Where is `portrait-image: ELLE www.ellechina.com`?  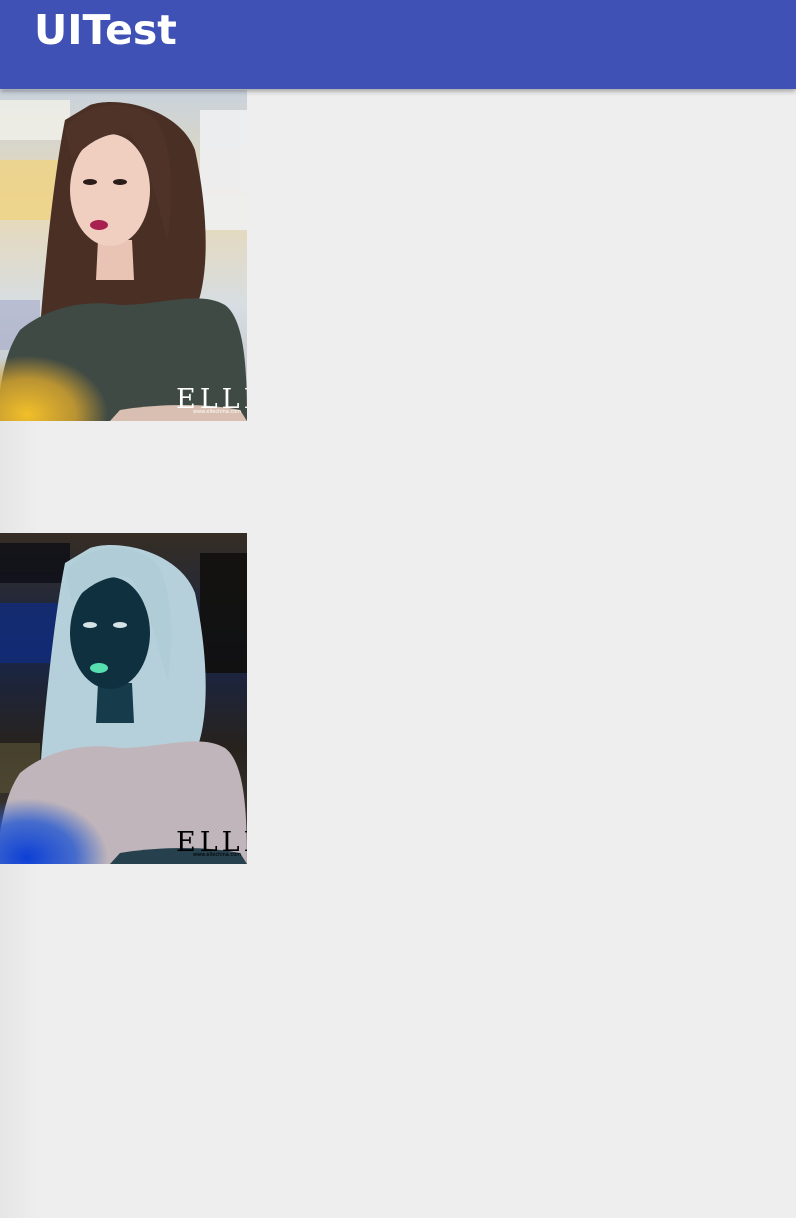
portrait-image: ELLE www.ellechina.com is located at coordinates (123, 255).